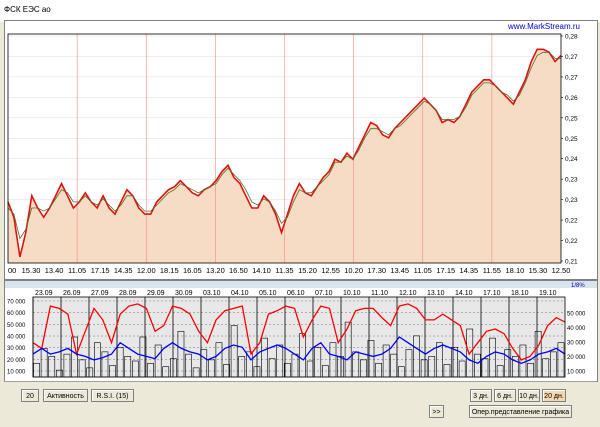 The height and width of the screenshot is (427, 600). Describe the element at coordinates (100, 293) in the screenshot. I see `sub-x-tick-label: 27.09` at that location.